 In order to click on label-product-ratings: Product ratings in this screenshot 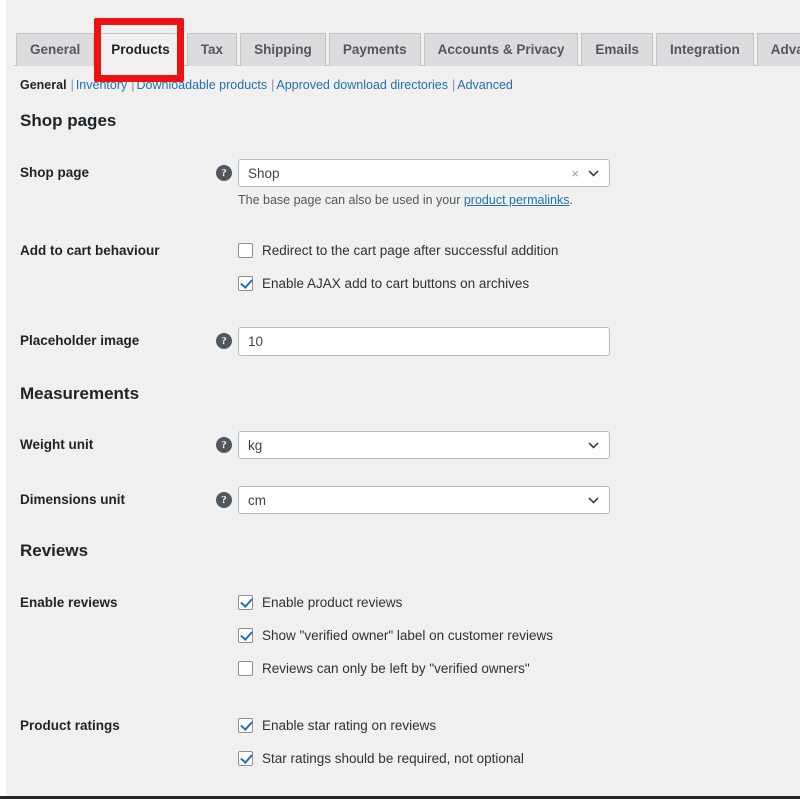, I will do `click(70, 725)`.